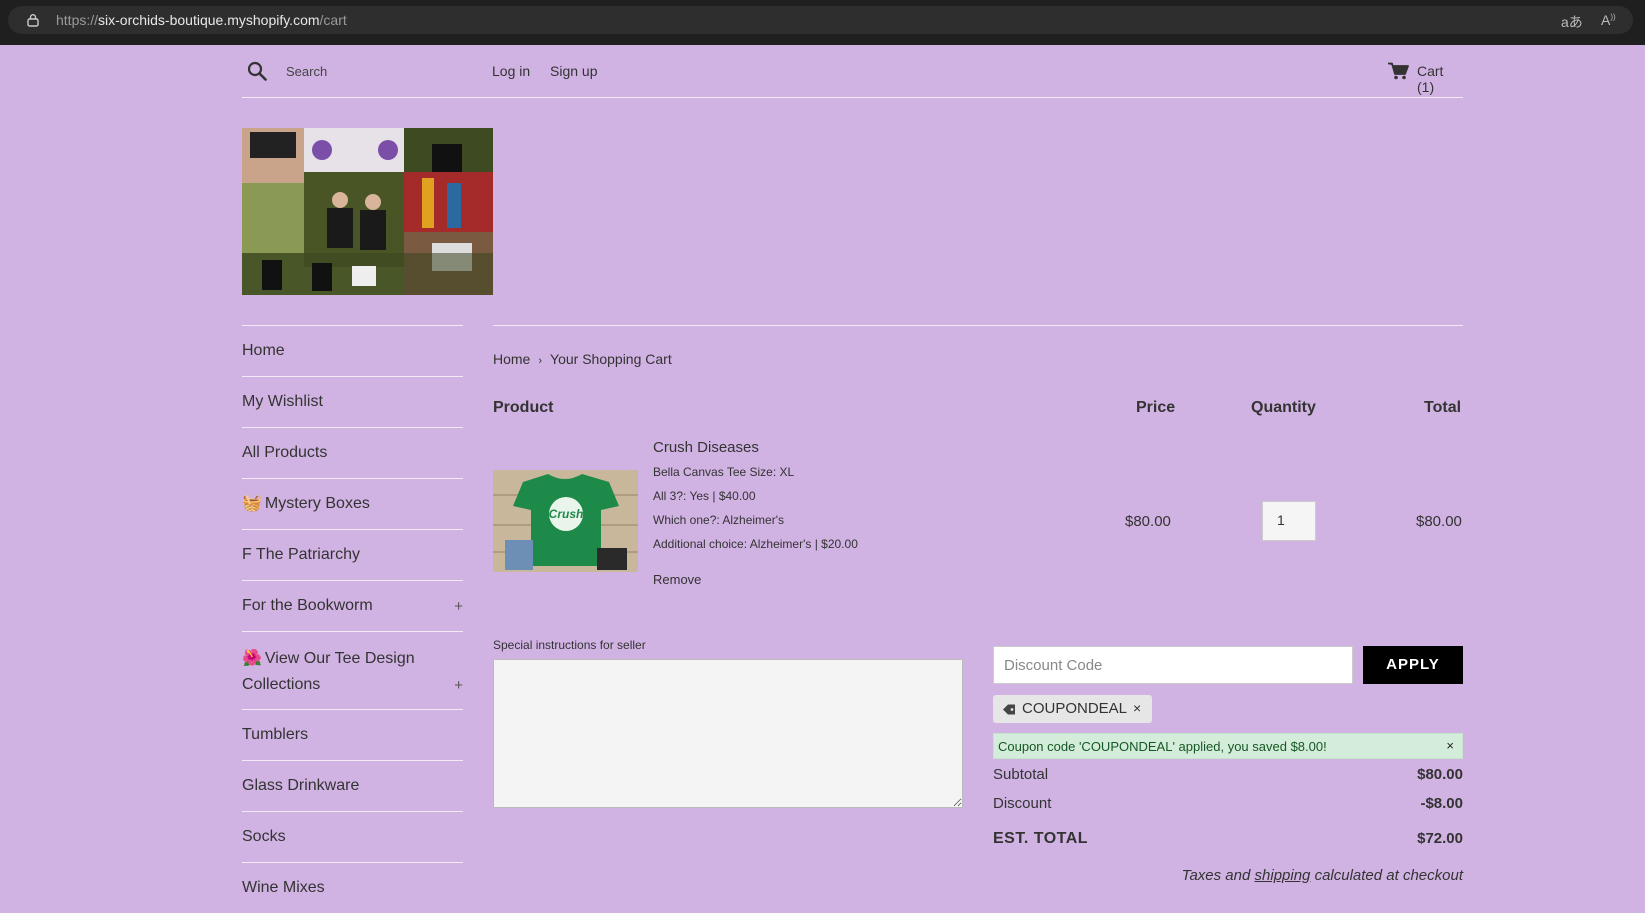  I want to click on tshirt-image: Crush, so click(565, 521).